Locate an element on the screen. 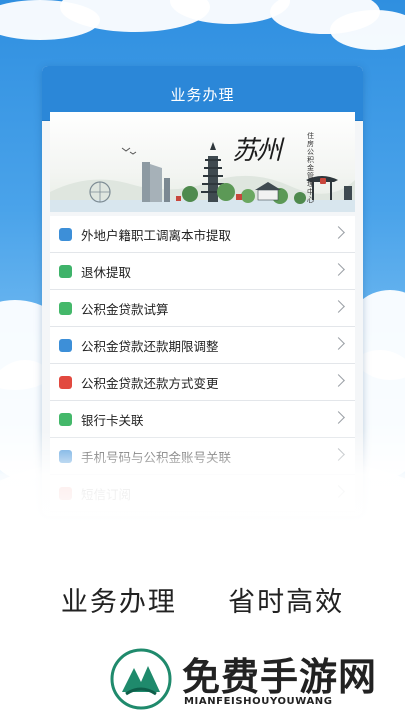 This screenshot has width=405, height=720. menu-row: 公积金贷款还款期限调整 is located at coordinates (202, 345).